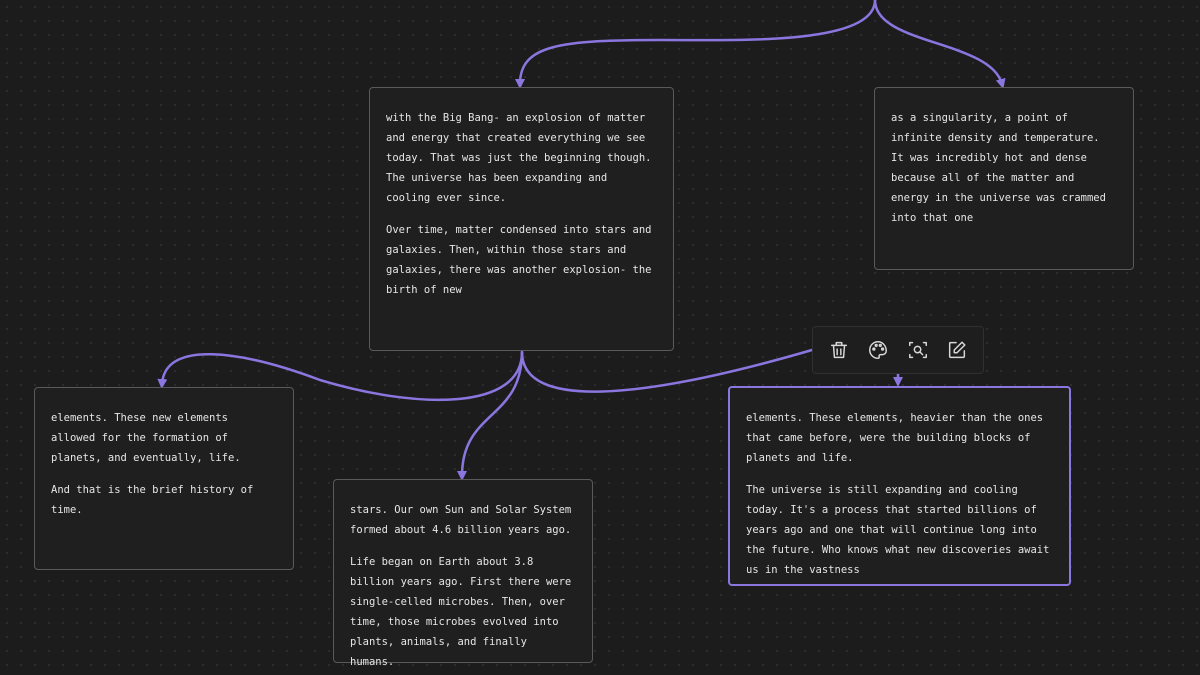 This screenshot has height=675, width=1200. Describe the element at coordinates (490, 415) in the screenshot. I see `edge-big-bang-to-stars` at that location.